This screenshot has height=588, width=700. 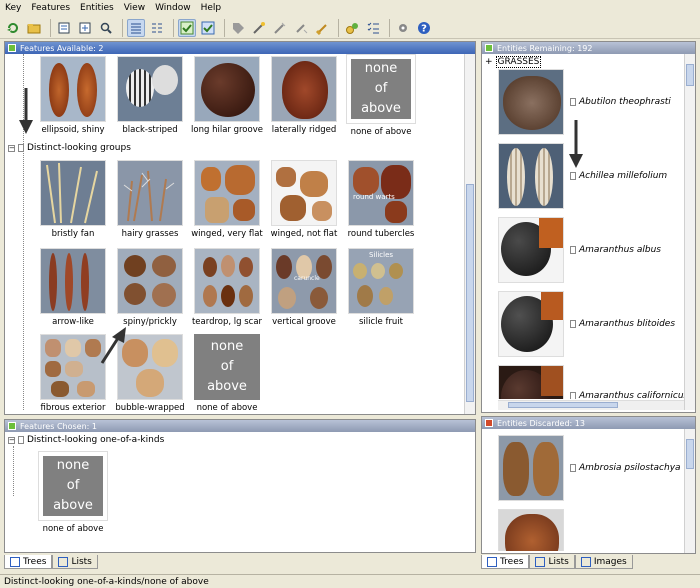 I want to click on tree-node-grasses: + GRASSES, so click(x=513, y=62).